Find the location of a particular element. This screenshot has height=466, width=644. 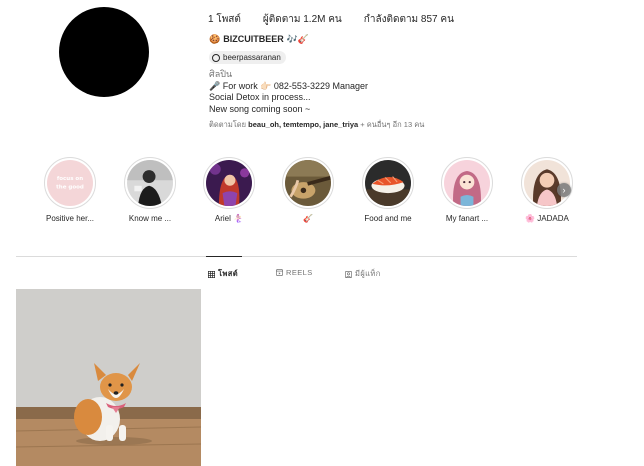

tab-reels: REELS is located at coordinates (294, 272).